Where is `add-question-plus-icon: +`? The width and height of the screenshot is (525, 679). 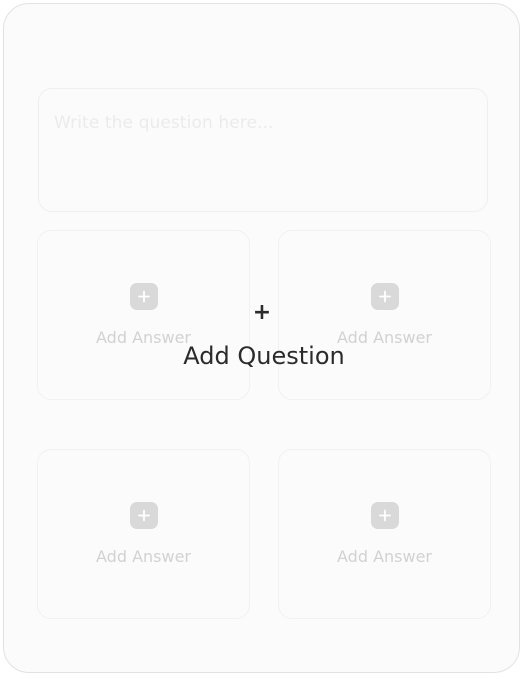
add-question-plus-icon: + is located at coordinates (262, 312).